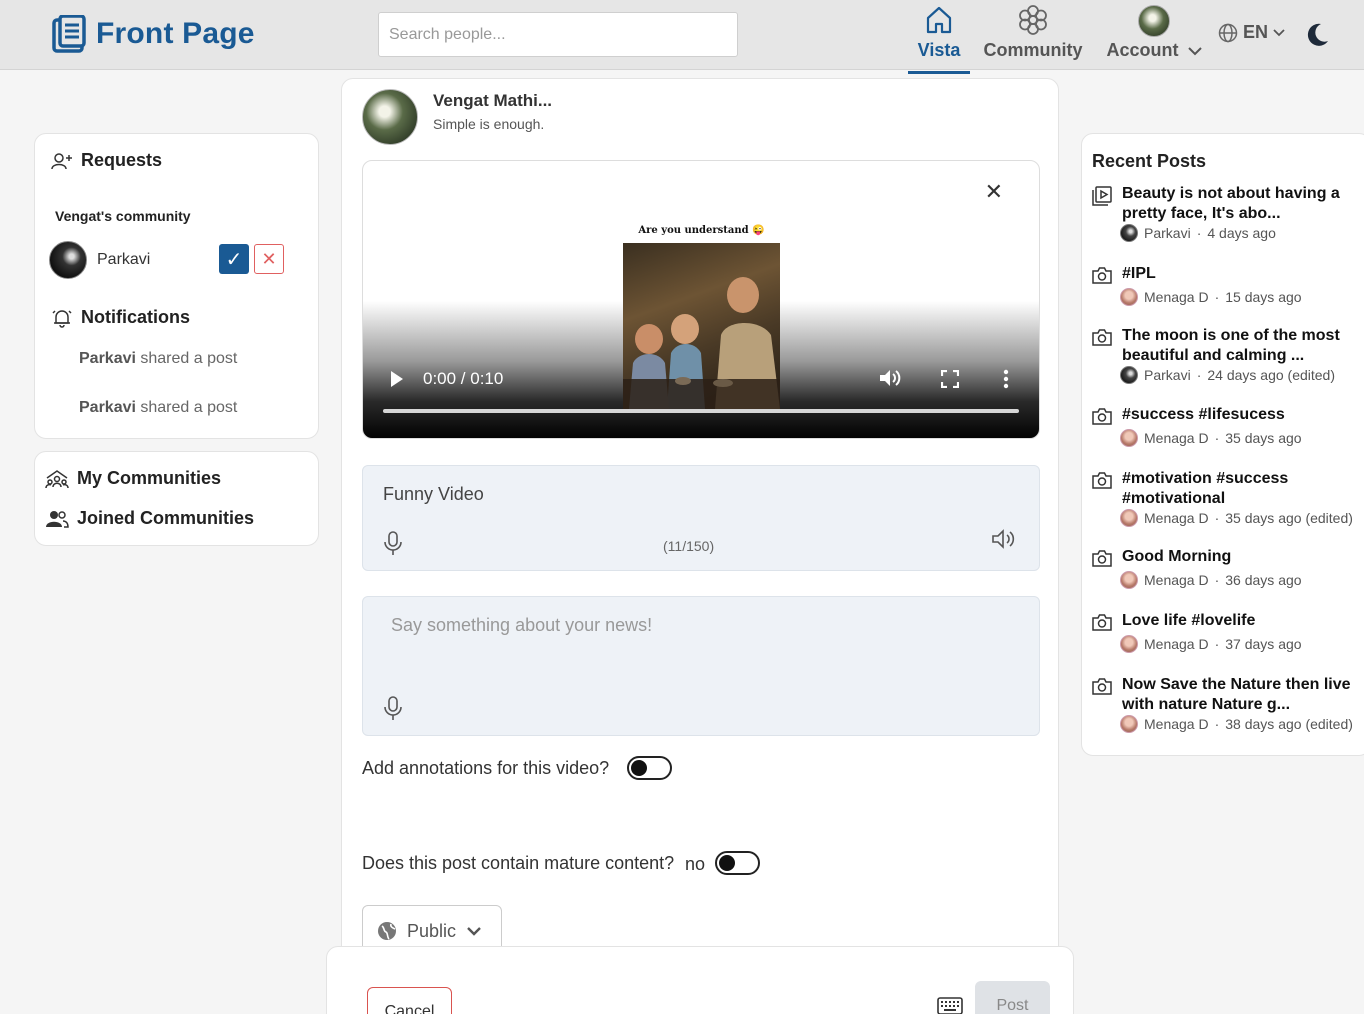  I want to click on post-title: Love life #lovelife, so click(1242, 621).